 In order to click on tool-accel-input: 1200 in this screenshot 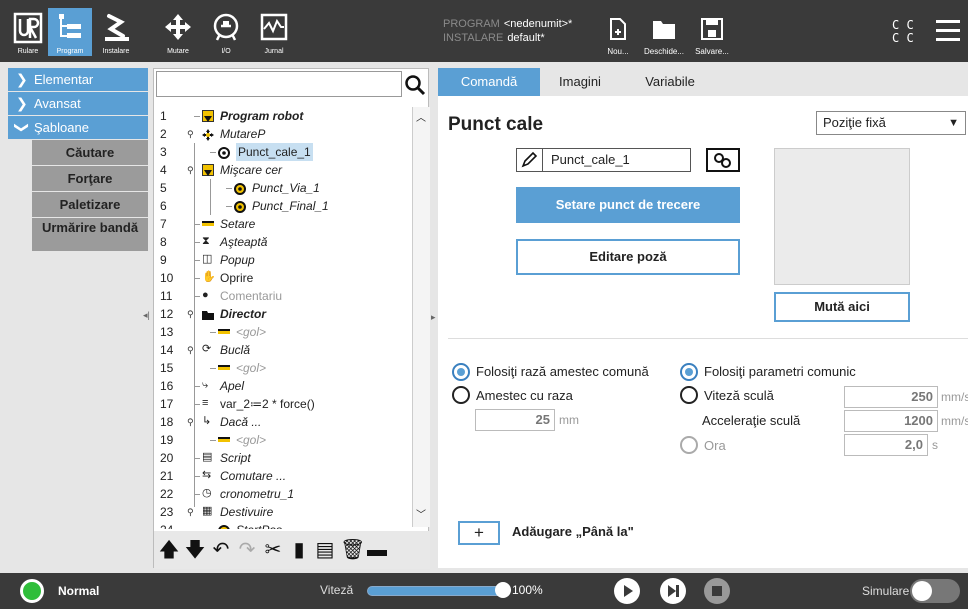, I will do `click(891, 421)`.